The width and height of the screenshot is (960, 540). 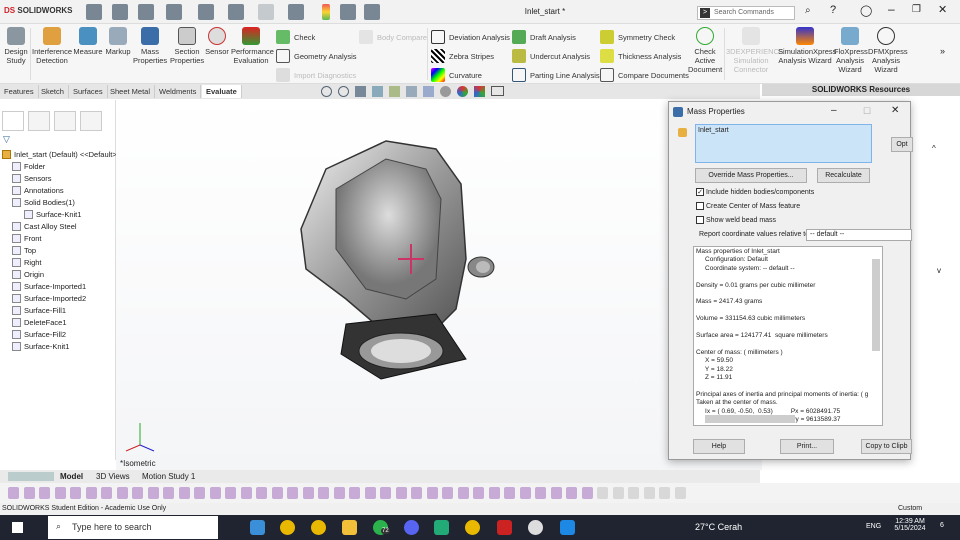 What do you see at coordinates (39, 310) in the screenshot?
I see `tree-item: Surface-Fill1` at bounding box center [39, 310].